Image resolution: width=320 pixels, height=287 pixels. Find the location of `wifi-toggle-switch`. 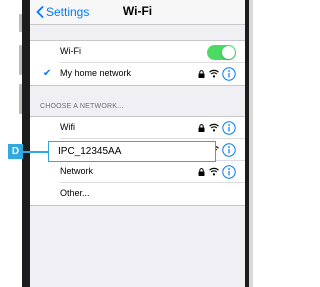

wifi-toggle-switch is located at coordinates (221, 52).